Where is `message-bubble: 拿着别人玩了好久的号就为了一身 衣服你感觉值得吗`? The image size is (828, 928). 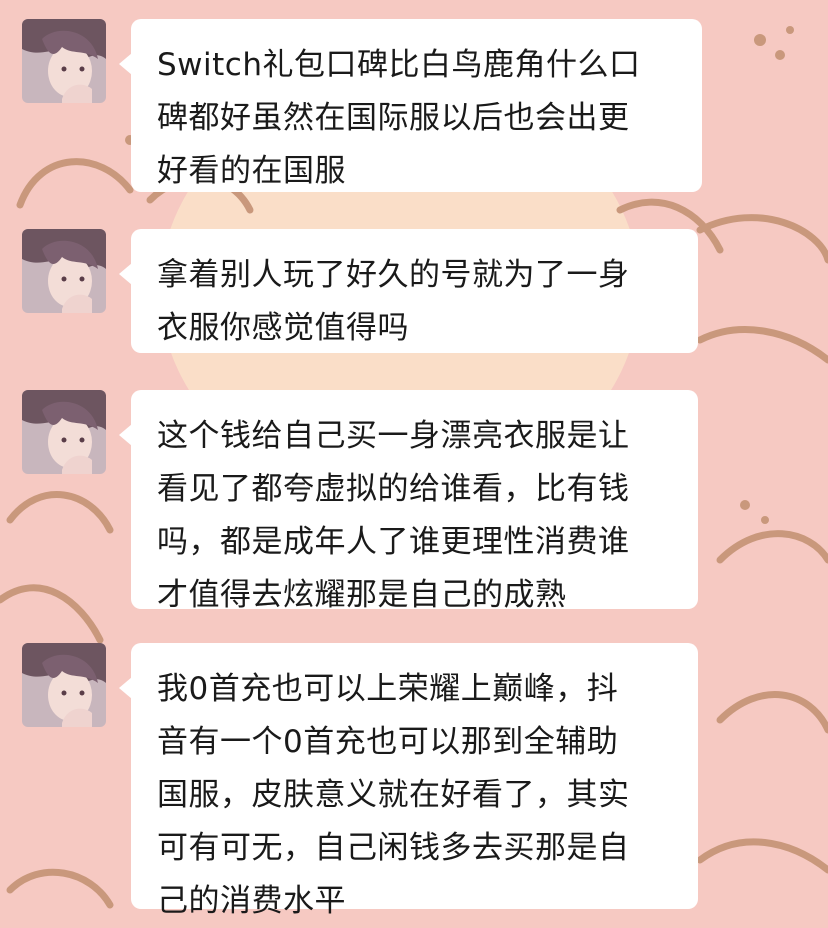
message-bubble: 拿着别人玩了好久的号就为了一身 衣服你感觉值得吗 is located at coordinates (408, 291).